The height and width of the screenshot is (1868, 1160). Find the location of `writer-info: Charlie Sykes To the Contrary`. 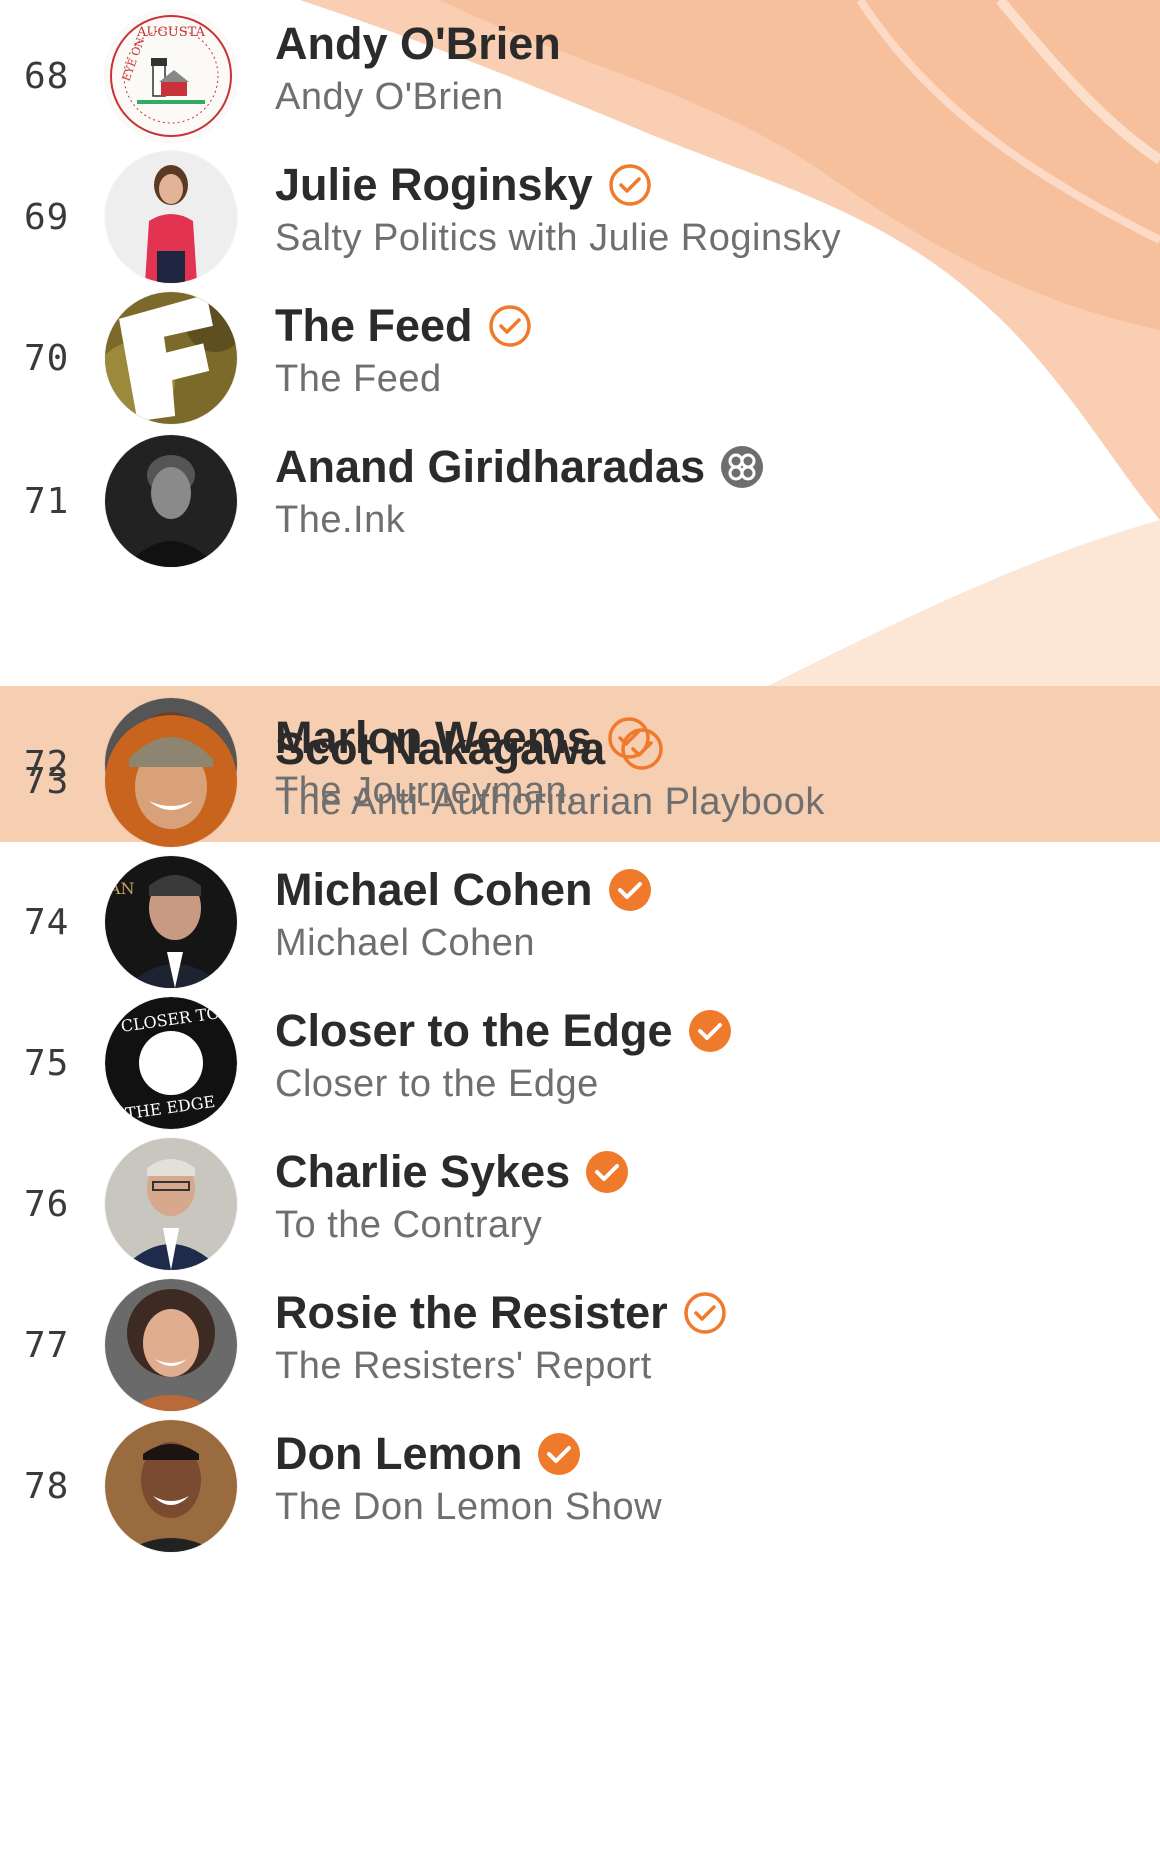

writer-info: Charlie Sykes To the Contrary is located at coordinates (452, 1195).